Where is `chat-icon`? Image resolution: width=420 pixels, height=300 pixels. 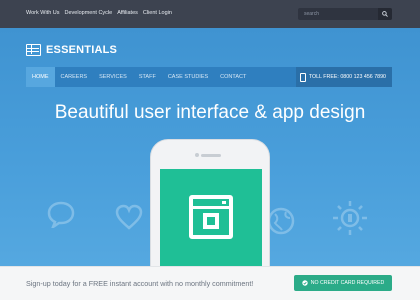
chat-icon is located at coordinates (61, 214).